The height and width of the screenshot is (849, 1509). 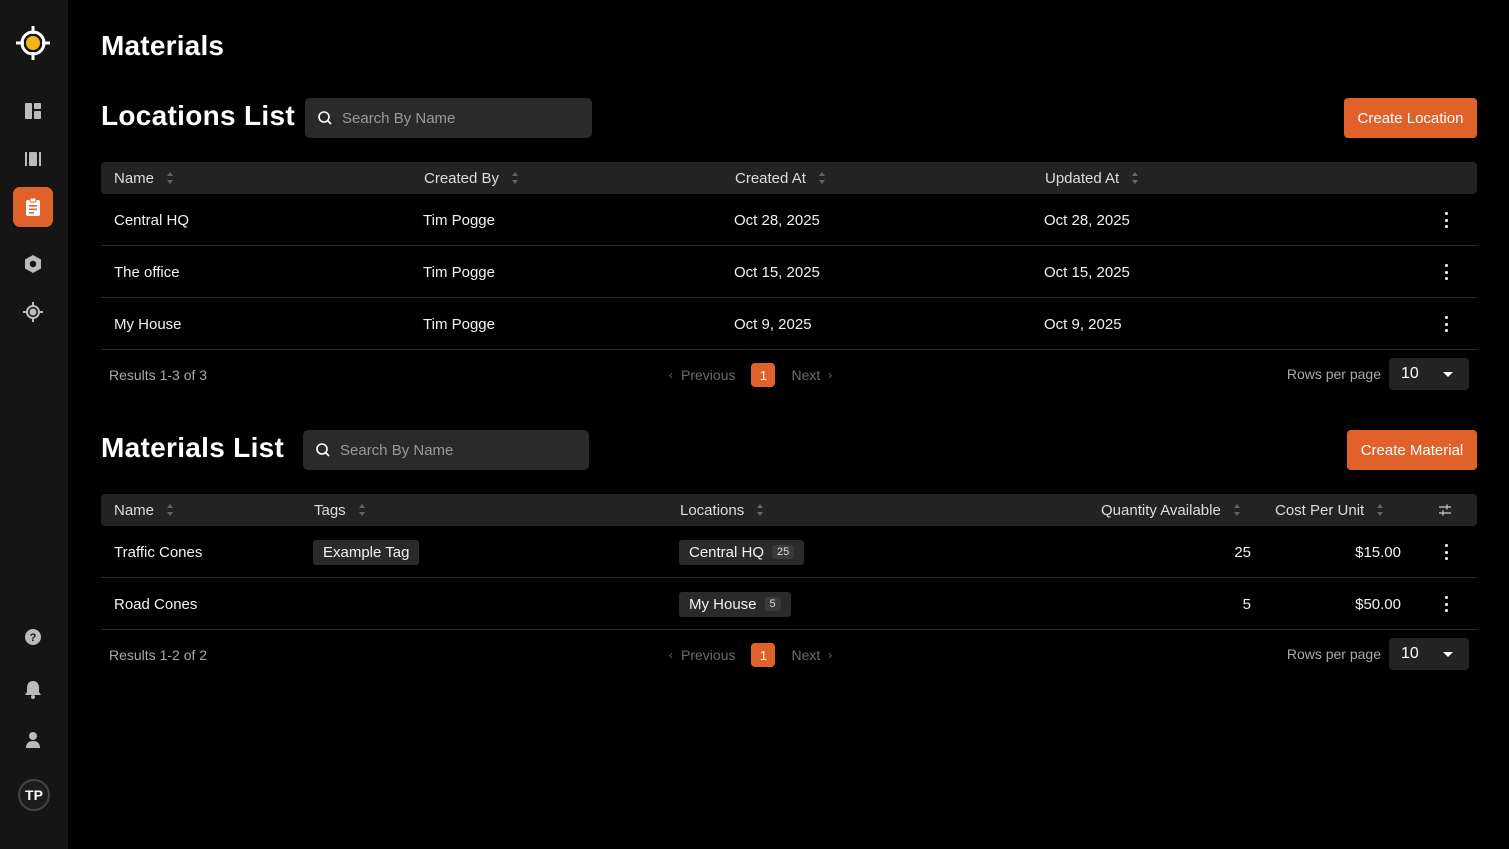 What do you see at coordinates (1378, 552) in the screenshot?
I see `cell-cost: $15.00` at bounding box center [1378, 552].